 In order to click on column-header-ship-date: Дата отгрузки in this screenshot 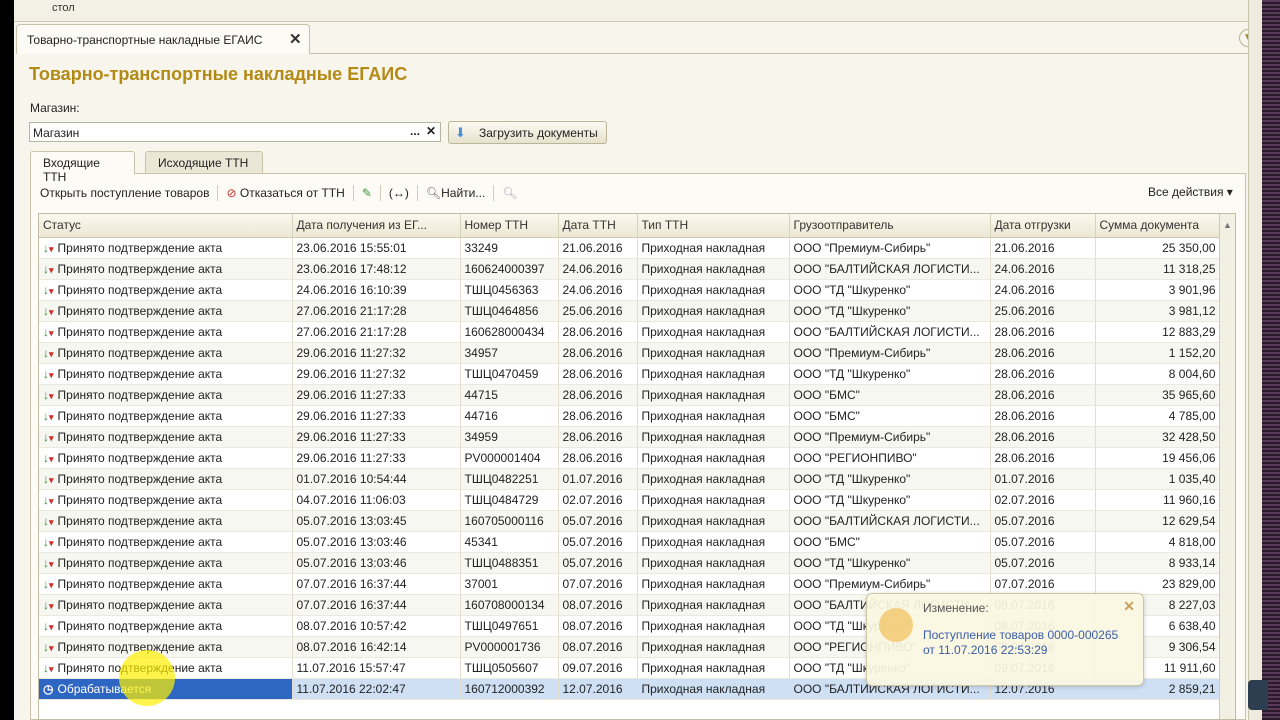, I will do `click(1043, 226)`.